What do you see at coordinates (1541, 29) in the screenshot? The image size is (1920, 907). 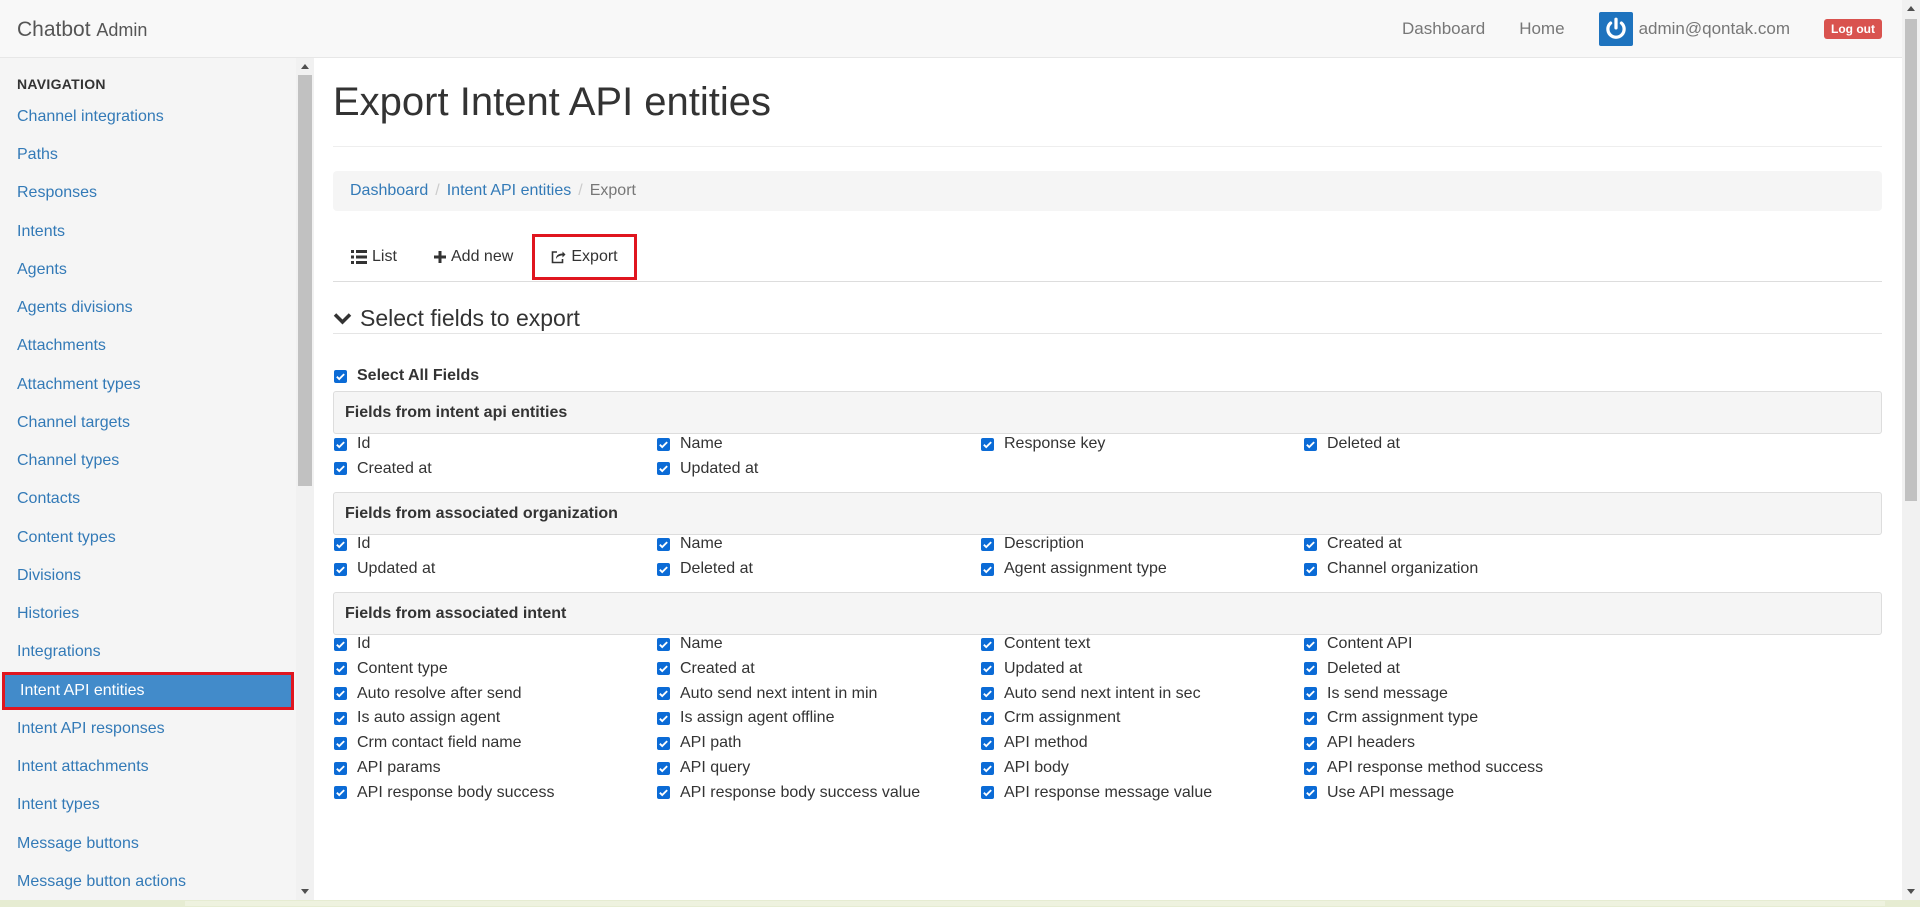 I see `nav-home-link: Home` at bounding box center [1541, 29].